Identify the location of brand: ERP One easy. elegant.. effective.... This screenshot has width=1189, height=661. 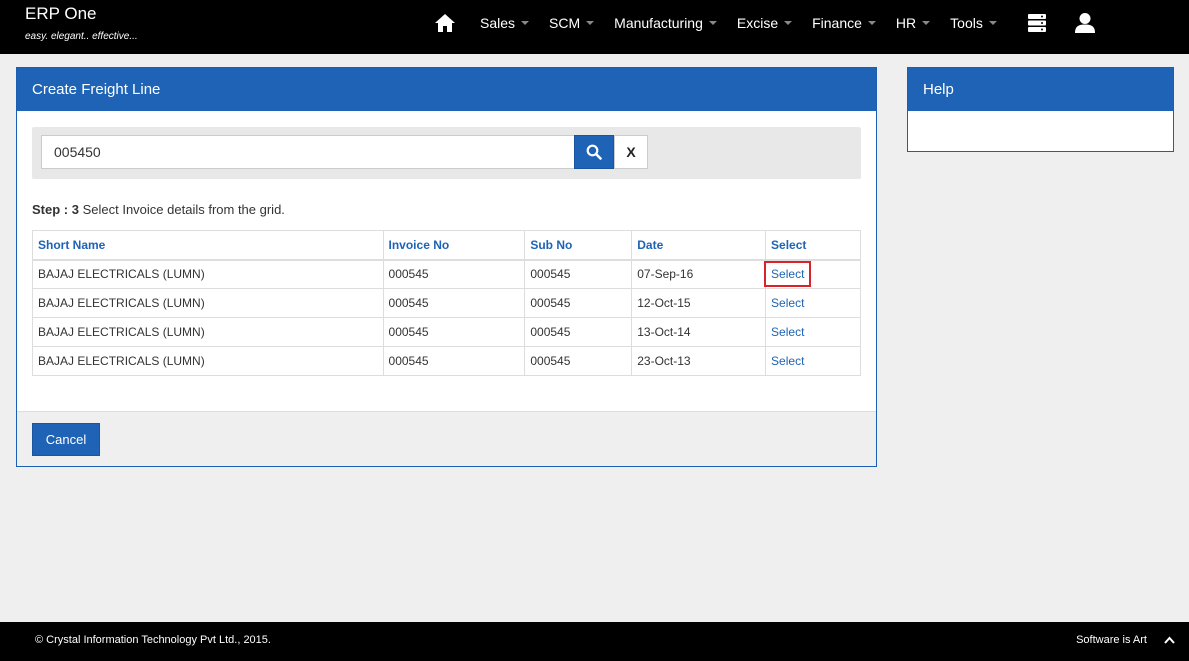
(81, 23).